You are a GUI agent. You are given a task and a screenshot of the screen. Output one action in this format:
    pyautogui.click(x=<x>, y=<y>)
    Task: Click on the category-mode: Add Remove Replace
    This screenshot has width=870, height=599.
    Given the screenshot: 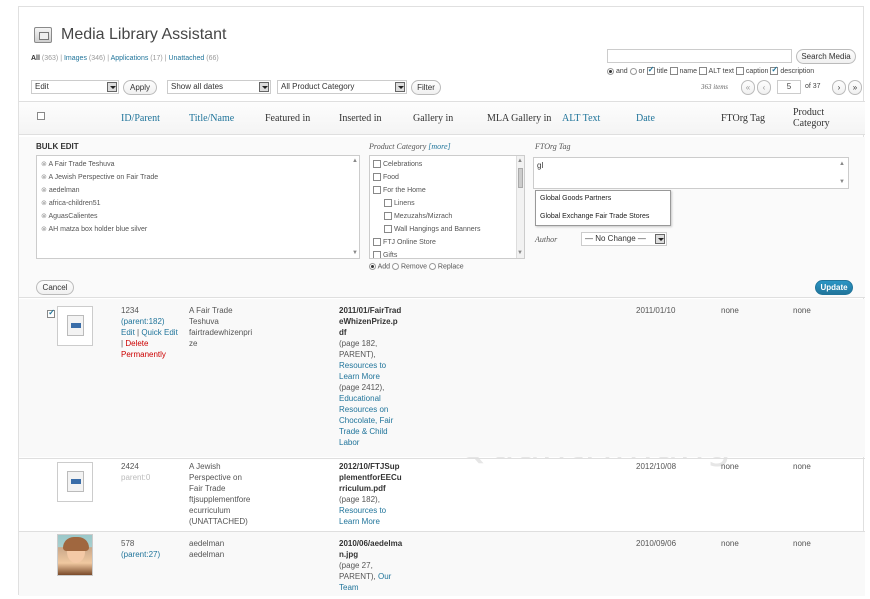 What is the action you would take?
    pyautogui.click(x=416, y=266)
    